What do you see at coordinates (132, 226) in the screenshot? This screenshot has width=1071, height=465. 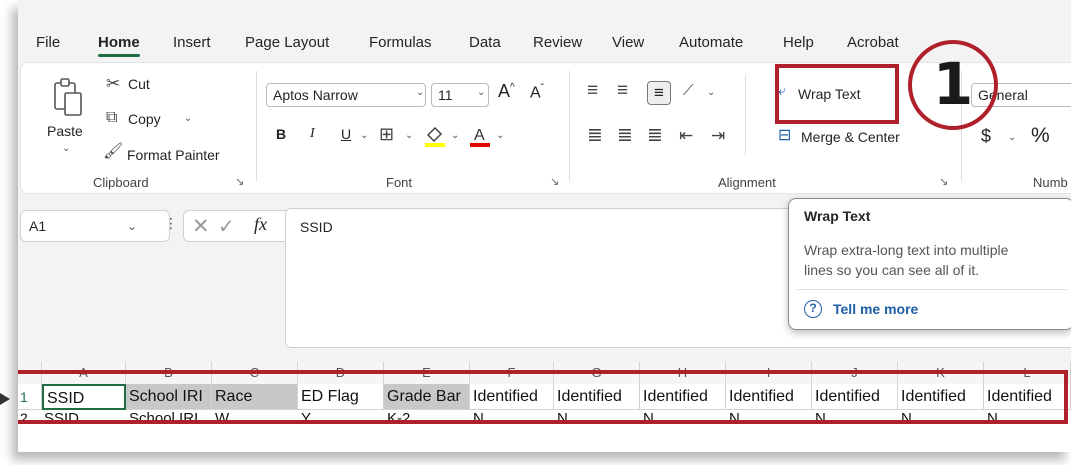 I see `name-box-dropdown-icon: ⌄` at bounding box center [132, 226].